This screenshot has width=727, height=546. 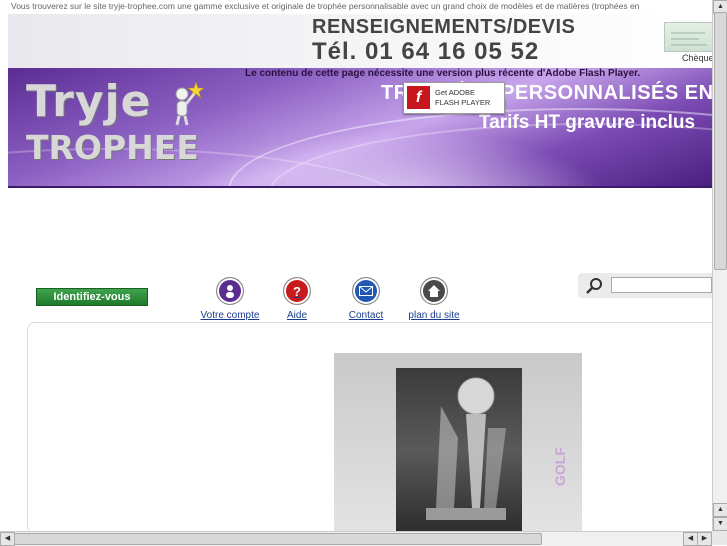 I want to click on flash-badge-line2: FLASH PLAYER, so click(x=463, y=102).